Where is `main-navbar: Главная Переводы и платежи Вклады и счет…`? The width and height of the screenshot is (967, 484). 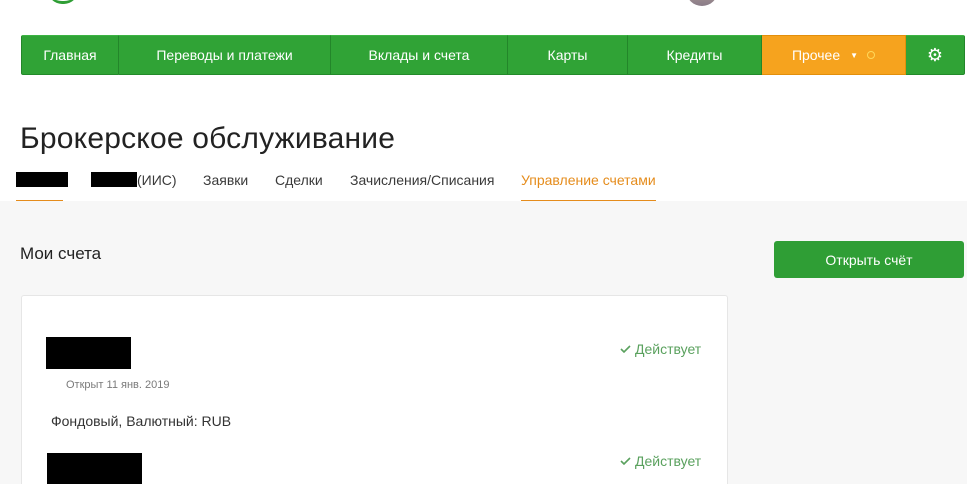
main-navbar: Главная Переводы и платежи Вклады и счет… is located at coordinates (493, 55).